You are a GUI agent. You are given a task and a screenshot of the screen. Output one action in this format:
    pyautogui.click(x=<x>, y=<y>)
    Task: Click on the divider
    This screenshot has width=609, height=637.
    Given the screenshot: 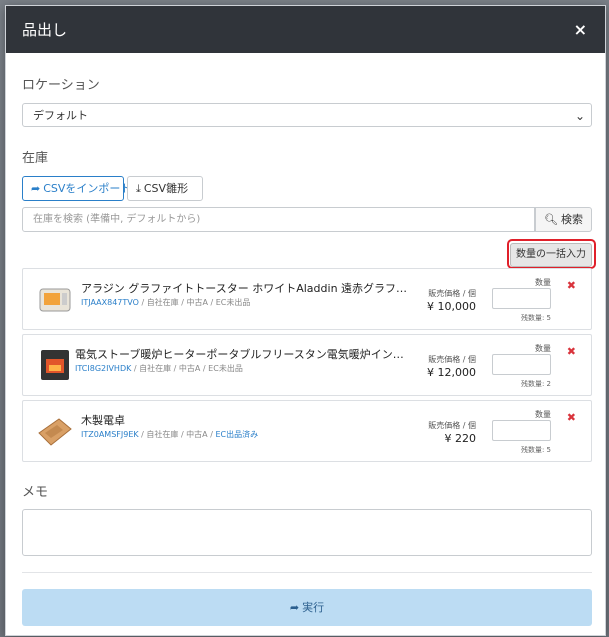 What is the action you would take?
    pyautogui.click(x=307, y=572)
    